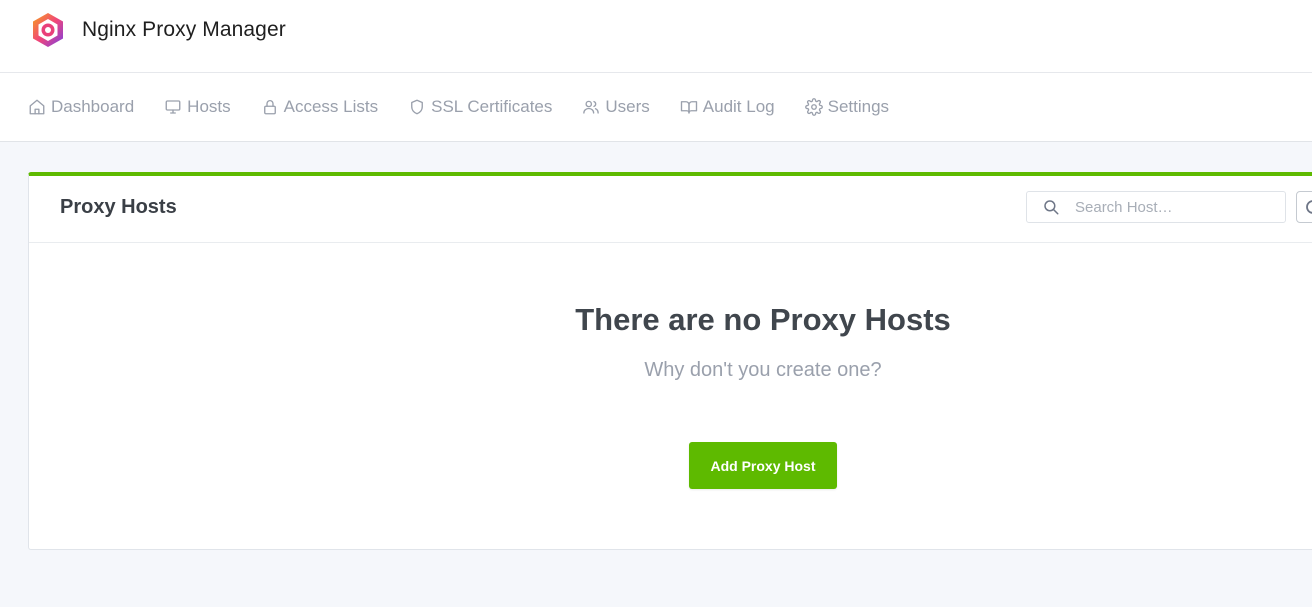 The height and width of the screenshot is (607, 1312). I want to click on monitor-icon, so click(173, 107).